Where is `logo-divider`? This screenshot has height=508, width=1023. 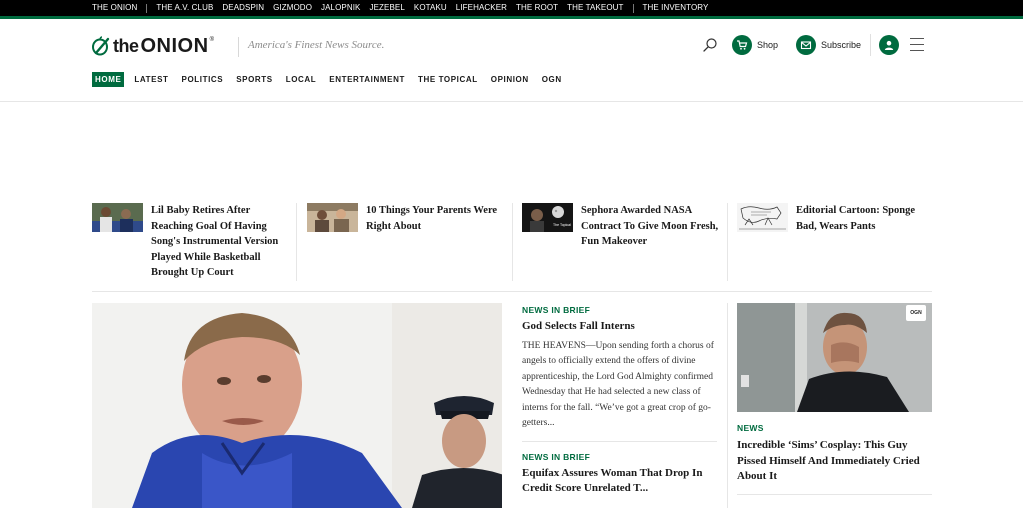 logo-divider is located at coordinates (238, 47).